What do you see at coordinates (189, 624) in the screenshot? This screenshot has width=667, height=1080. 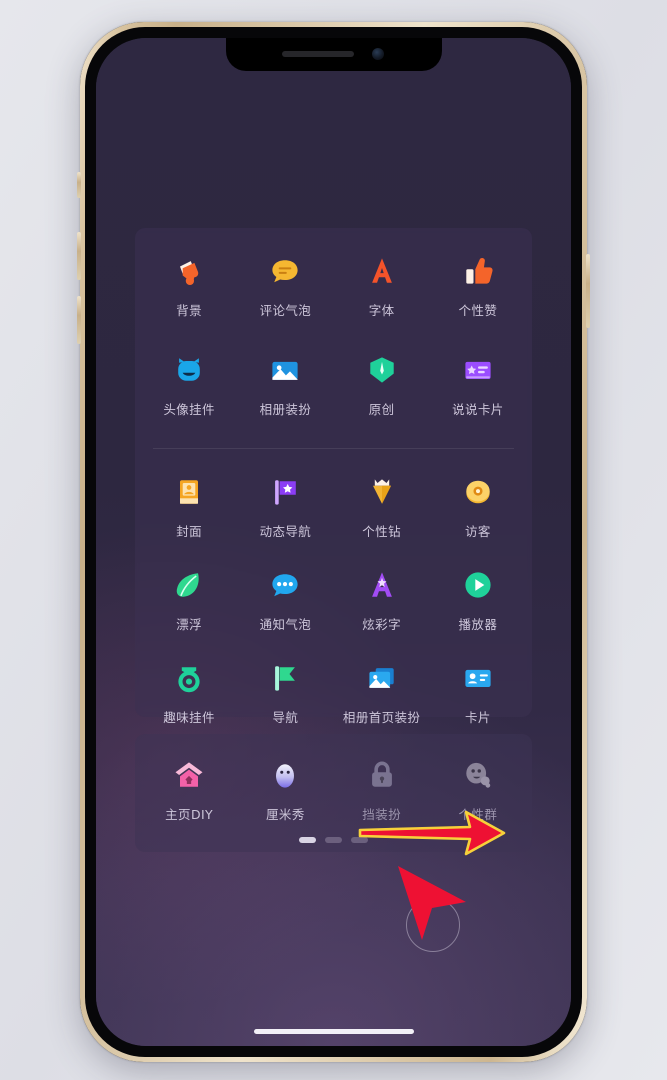 I see `grid-item-label: 漂浮` at bounding box center [189, 624].